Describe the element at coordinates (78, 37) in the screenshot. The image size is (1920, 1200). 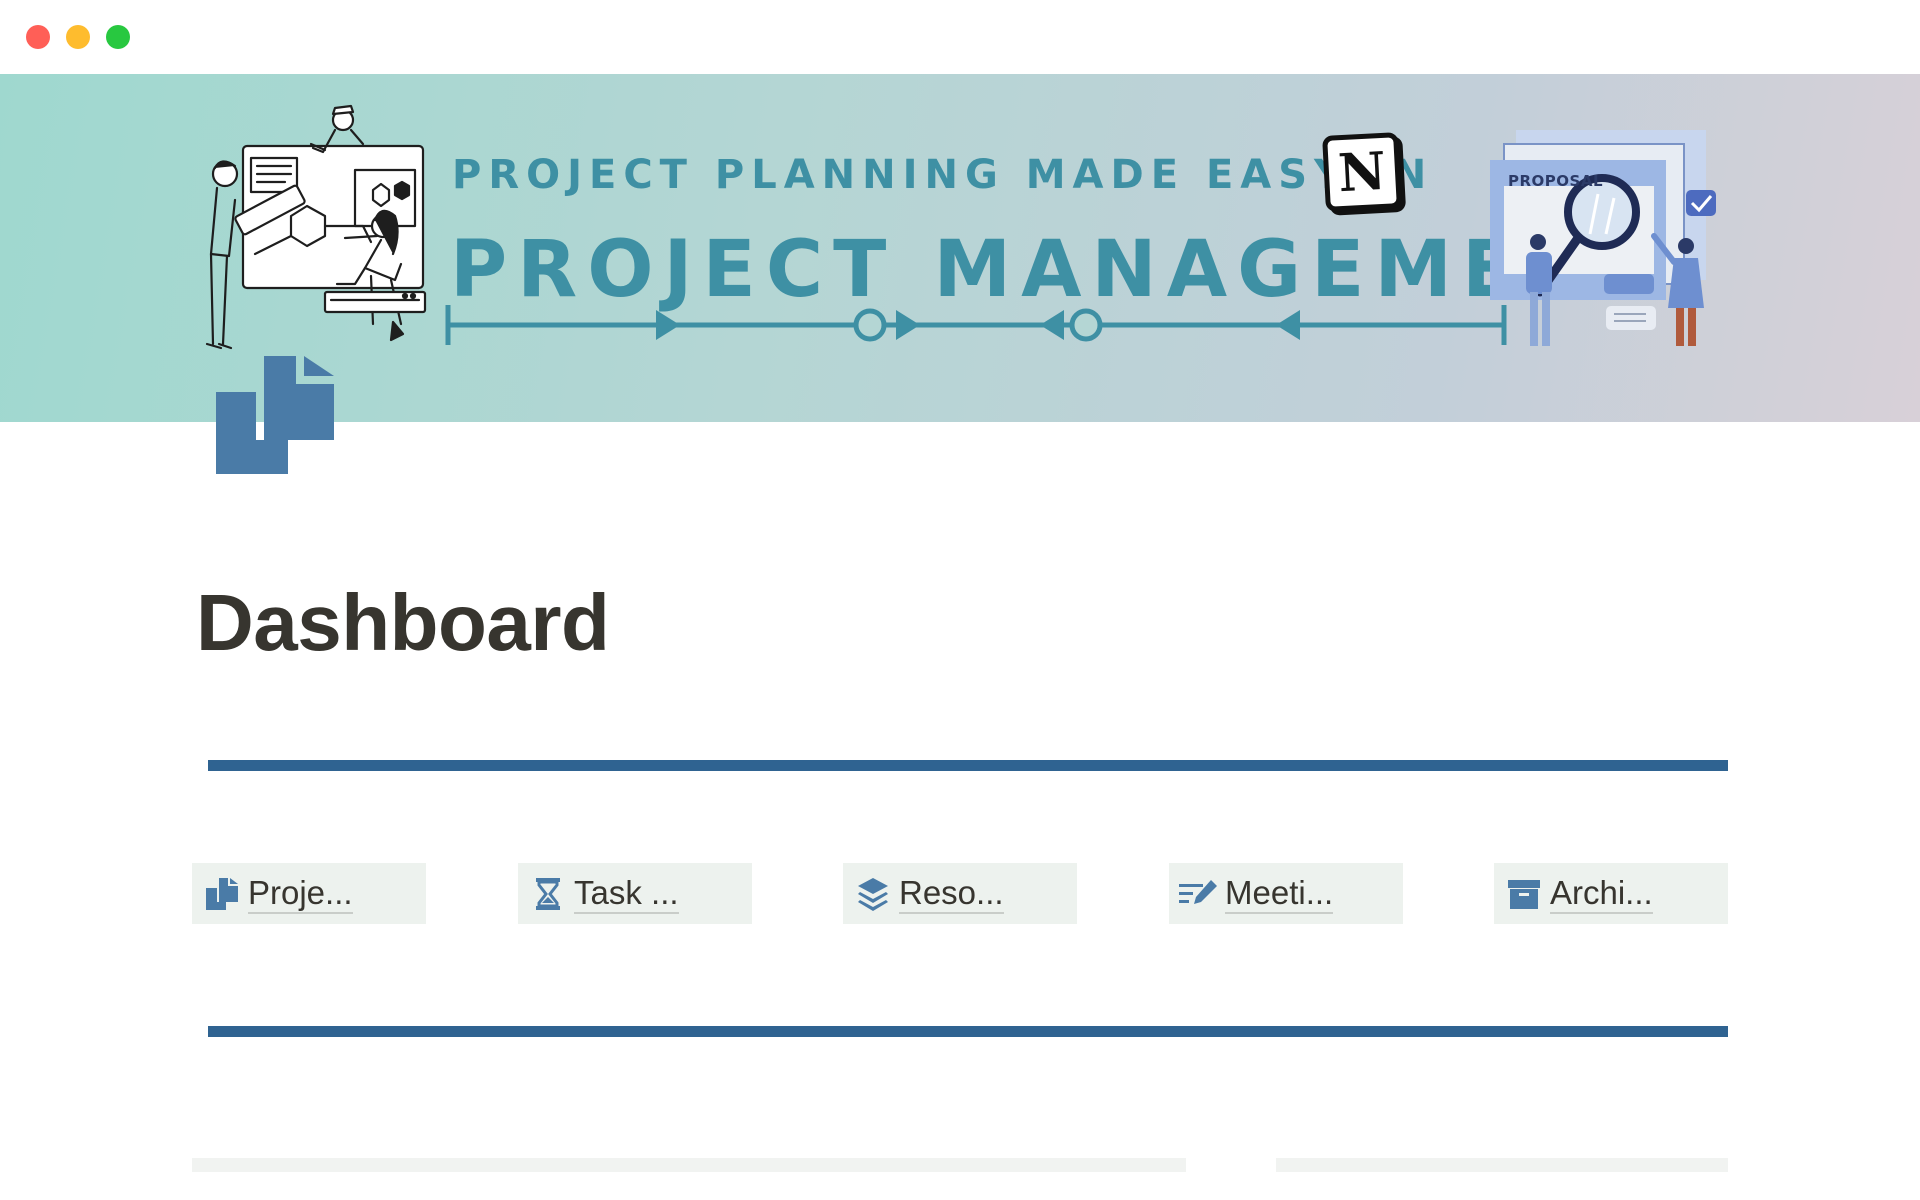
I see `minimize-window-button` at that location.